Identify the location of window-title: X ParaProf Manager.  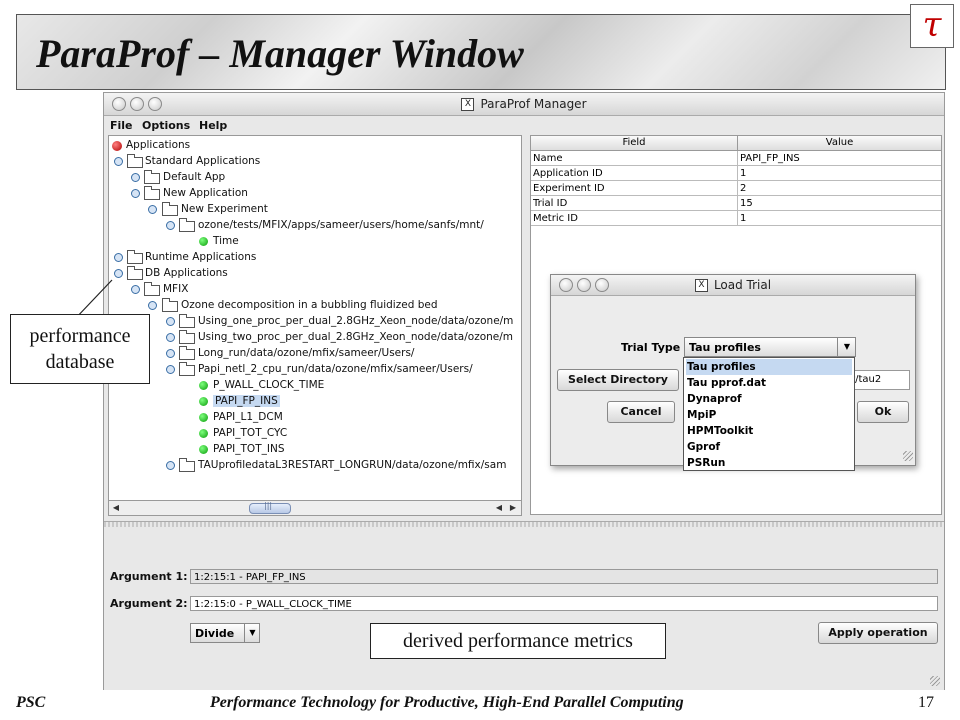
(524, 104).